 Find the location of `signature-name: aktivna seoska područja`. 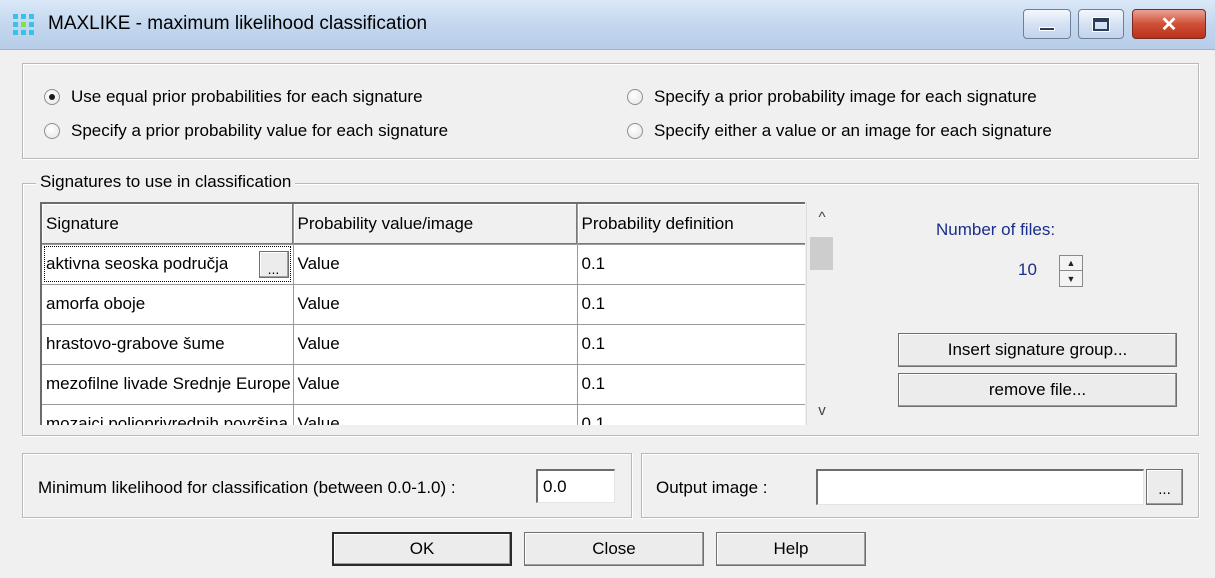

signature-name: aktivna seoska područja is located at coordinates (137, 263).